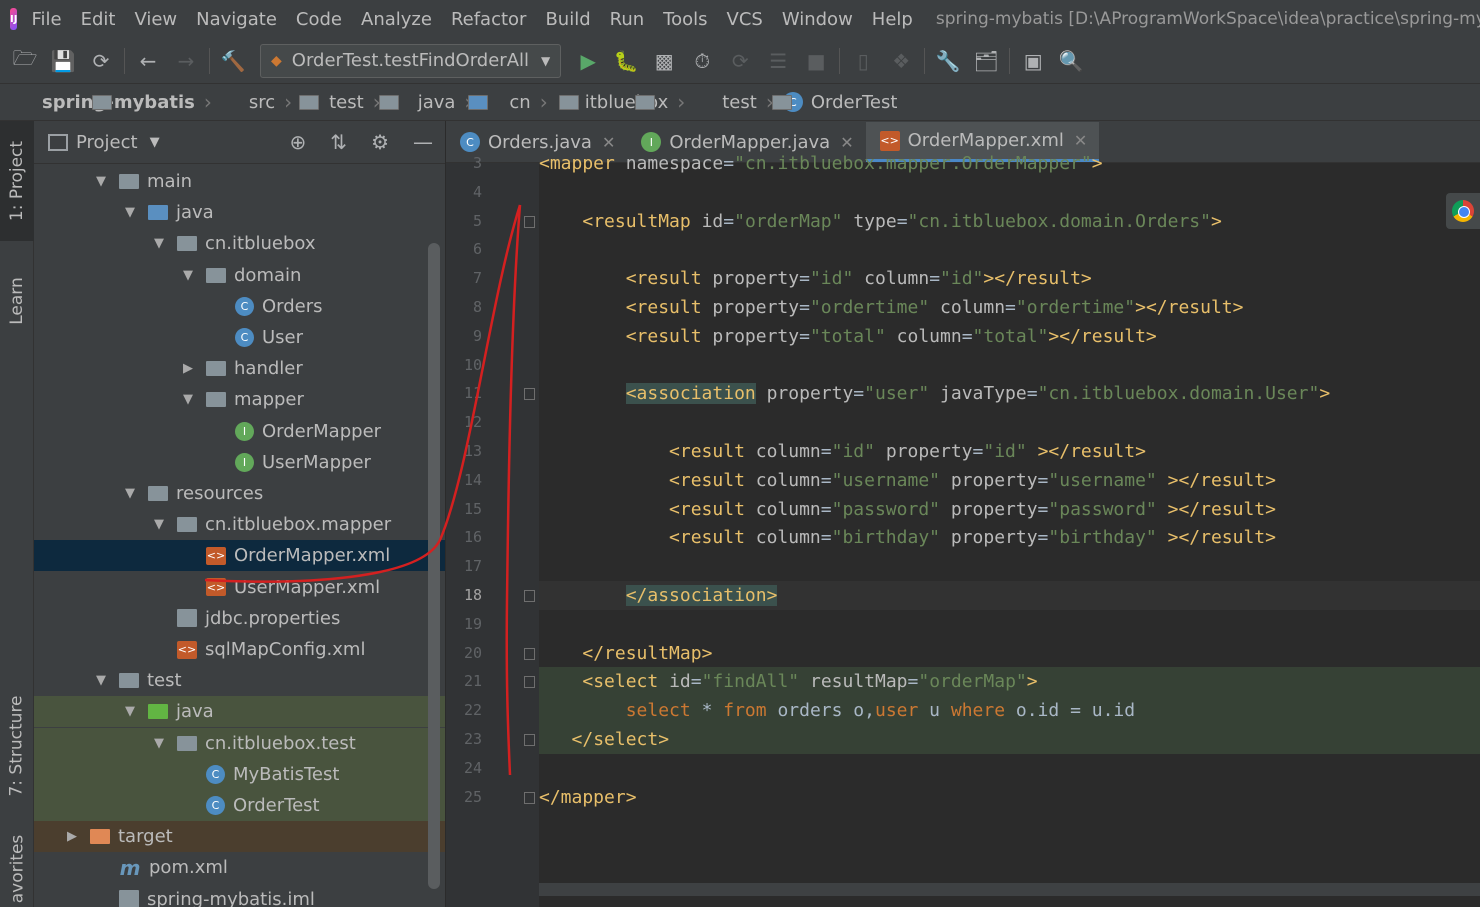 The width and height of the screenshot is (1480, 907). What do you see at coordinates (239, 306) in the screenshot?
I see `tree-item: C Orders` at bounding box center [239, 306].